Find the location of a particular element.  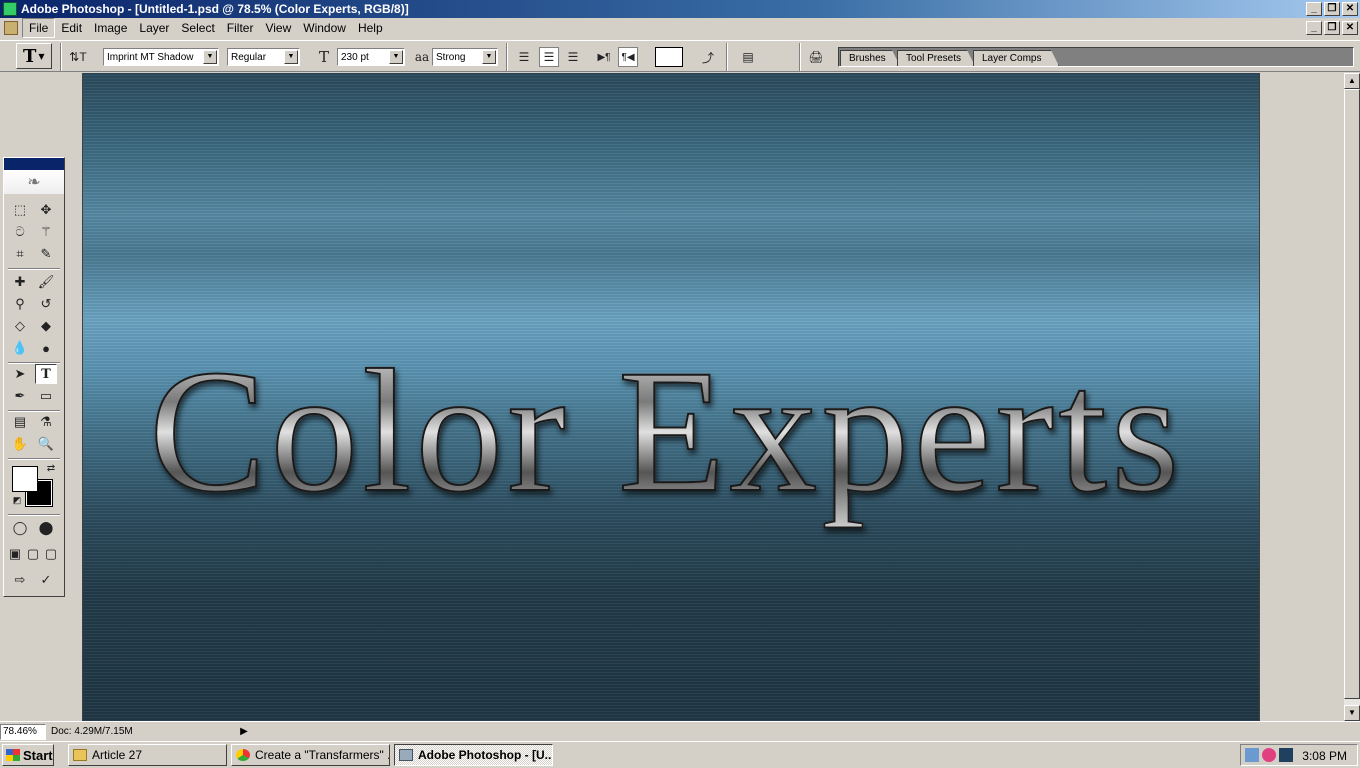

minimize-button: _ is located at coordinates (1314, 9).